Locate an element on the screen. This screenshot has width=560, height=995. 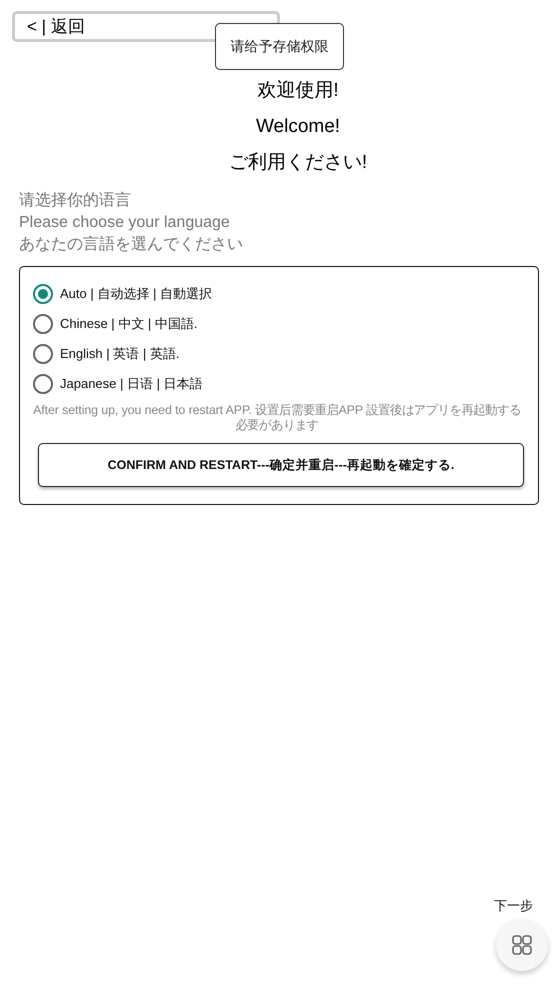
prompt-text: Please choose your language is located at coordinates (125, 223).